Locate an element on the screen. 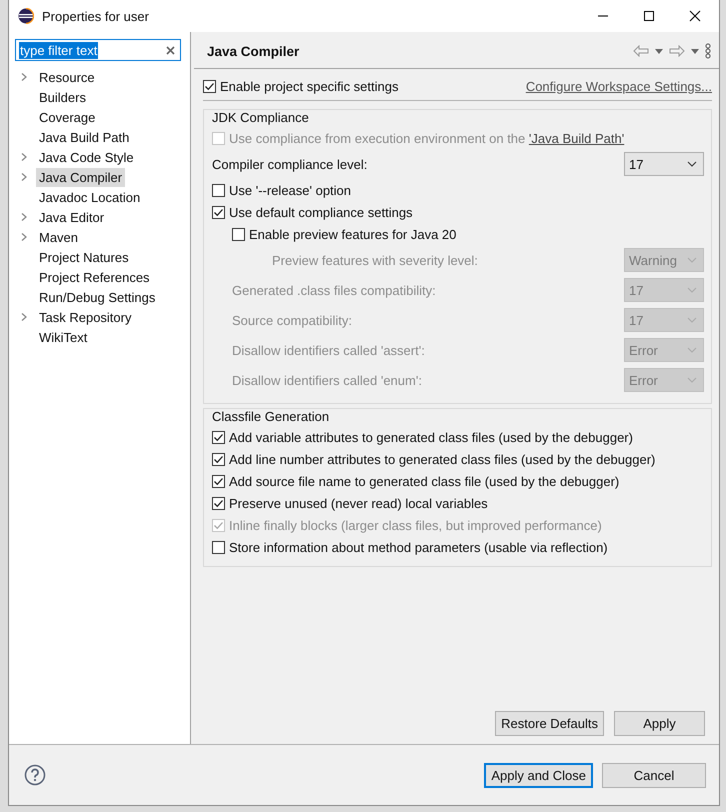  tree-item: Project Natures is located at coordinates (84, 257).